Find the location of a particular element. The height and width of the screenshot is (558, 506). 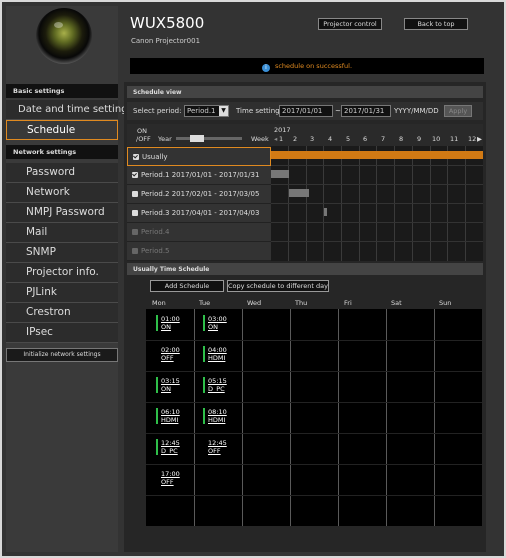

week-number: 8 is located at coordinates (401, 139).